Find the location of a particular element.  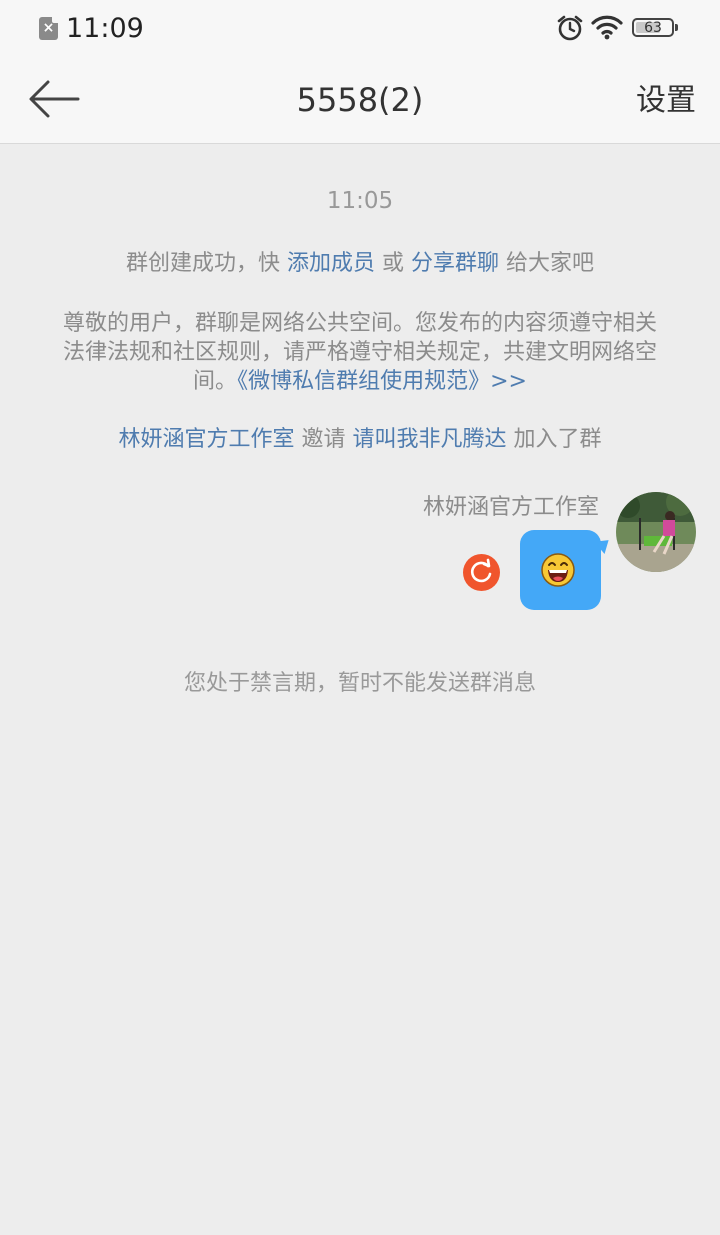

nav-bar: 5558(2) 设置 is located at coordinates (360, 100).